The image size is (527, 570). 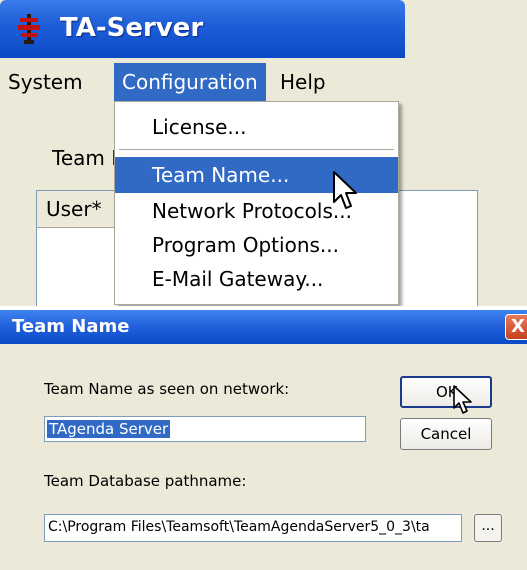 I want to click on ok-button: OK, so click(x=446, y=392).